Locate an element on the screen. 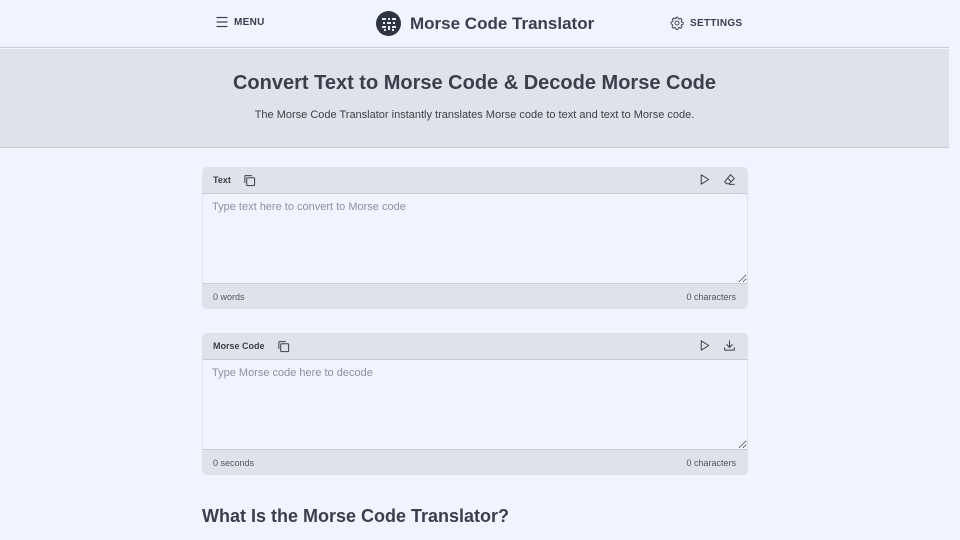 This screenshot has height=540, width=960. menu-label: MENU is located at coordinates (249, 22).